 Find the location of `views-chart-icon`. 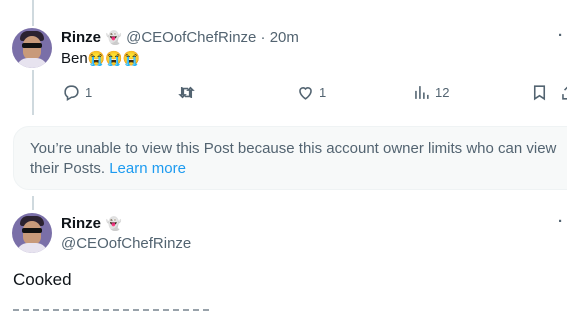

views-chart-icon is located at coordinates (422, 92).